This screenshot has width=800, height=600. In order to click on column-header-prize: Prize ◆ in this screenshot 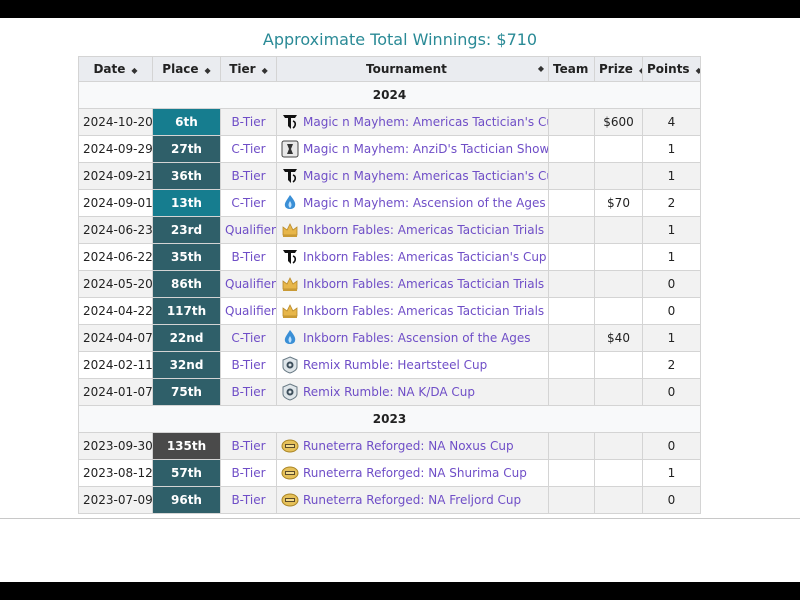, I will do `click(618, 69)`.